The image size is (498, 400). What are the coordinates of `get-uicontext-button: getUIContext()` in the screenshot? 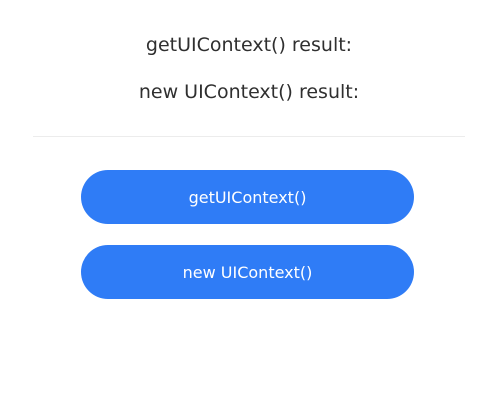 It's located at (247, 197).